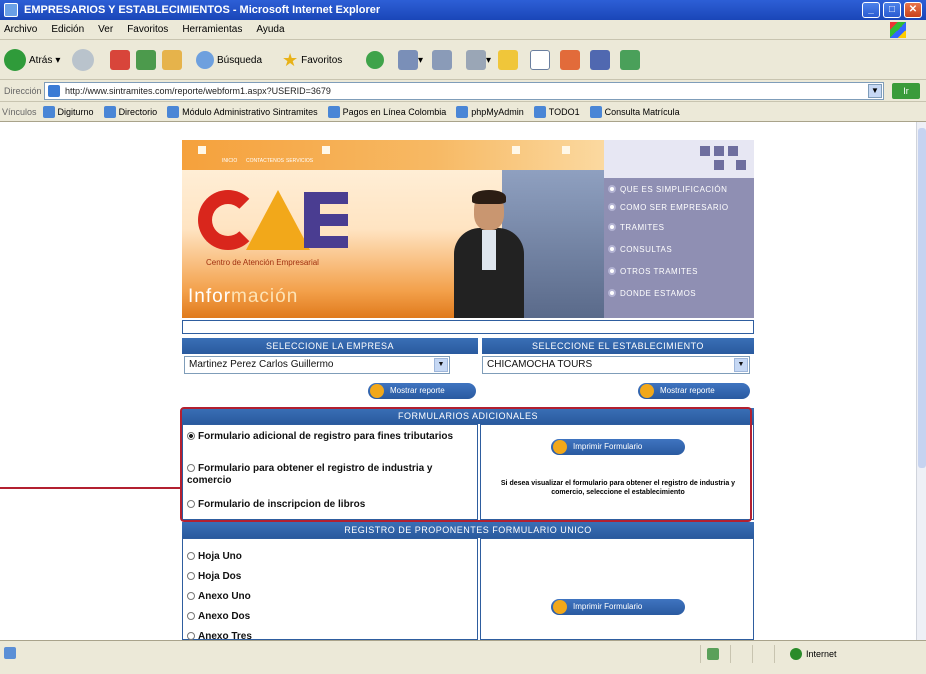 The image size is (926, 674). I want to click on messenger-button, so click(600, 60).